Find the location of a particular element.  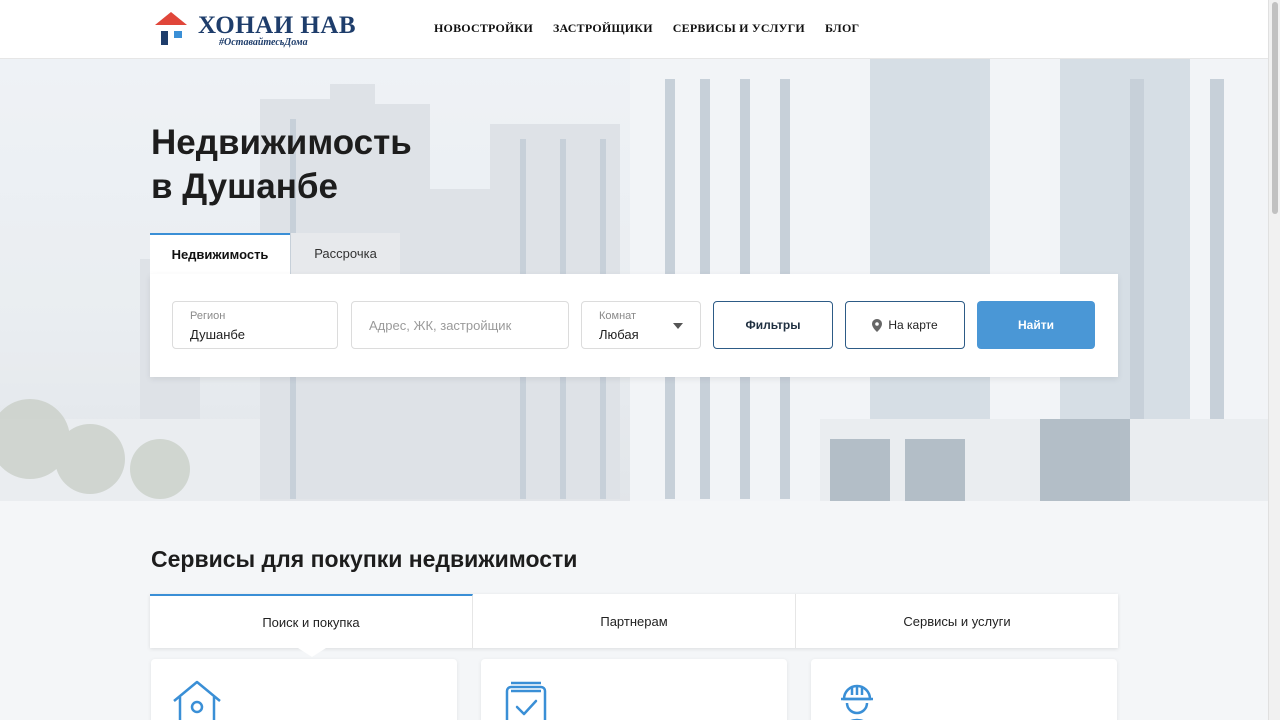

map-button-label: На карте is located at coordinates (913, 325).